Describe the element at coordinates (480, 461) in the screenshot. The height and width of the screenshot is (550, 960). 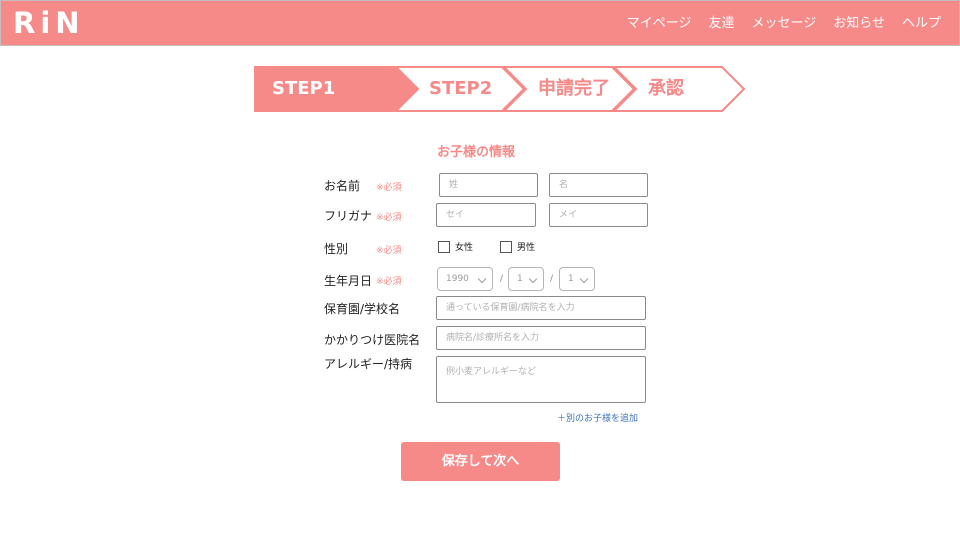
I see `save-next-button: 保存して次へ` at that location.